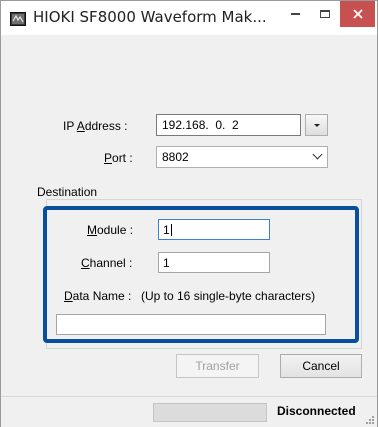 The image size is (378, 427). What do you see at coordinates (18, 19) in the screenshot?
I see `hioki-app-icon` at bounding box center [18, 19].